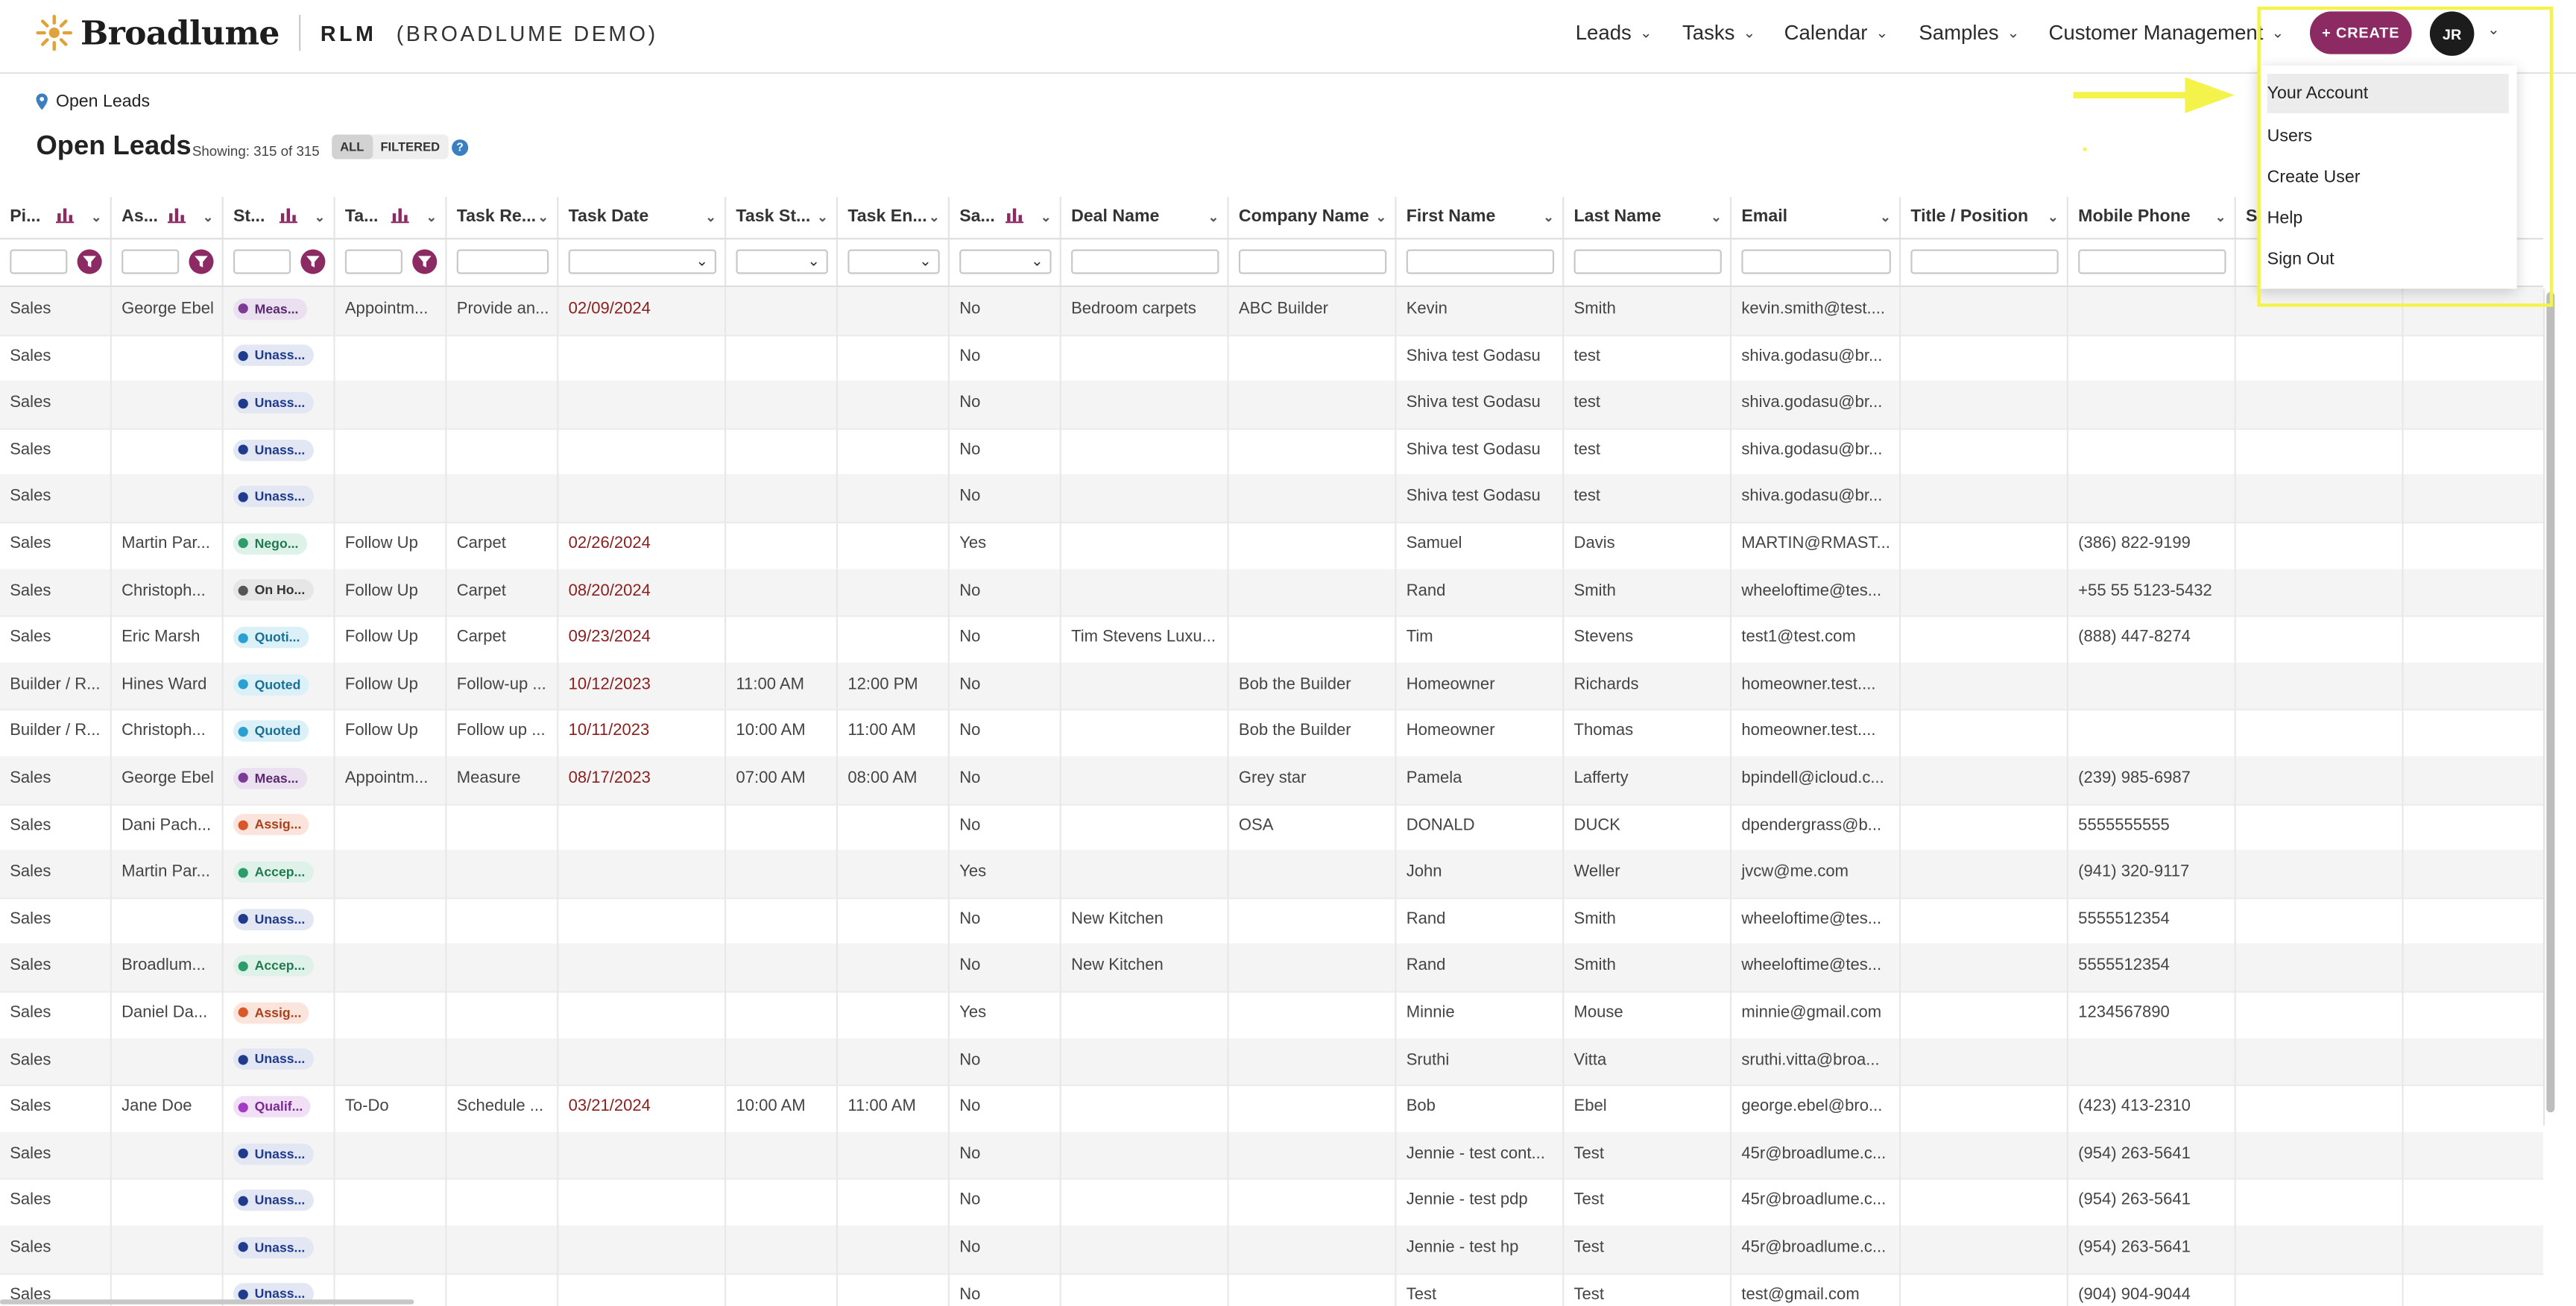 The image size is (2576, 1306). What do you see at coordinates (2388, 136) in the screenshot?
I see `menu-item-users: Users` at bounding box center [2388, 136].